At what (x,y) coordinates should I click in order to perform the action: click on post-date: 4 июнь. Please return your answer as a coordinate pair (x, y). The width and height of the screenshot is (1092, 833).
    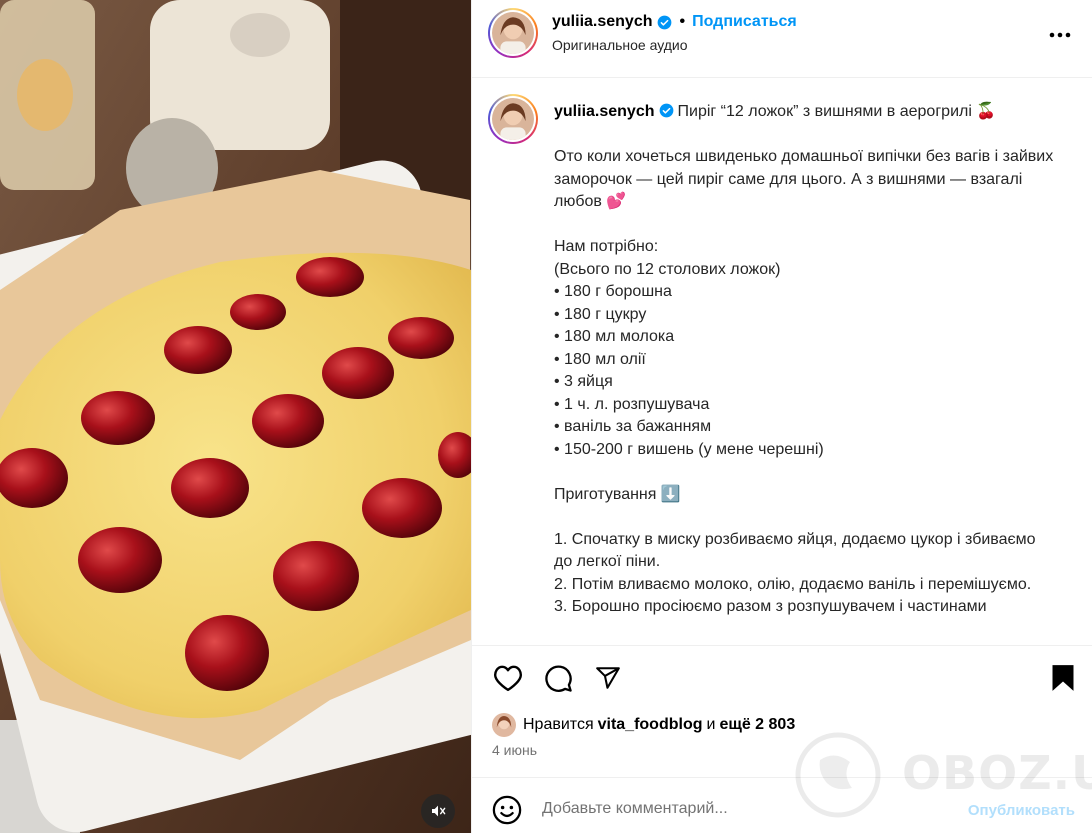
    Looking at the image, I should click on (514, 750).